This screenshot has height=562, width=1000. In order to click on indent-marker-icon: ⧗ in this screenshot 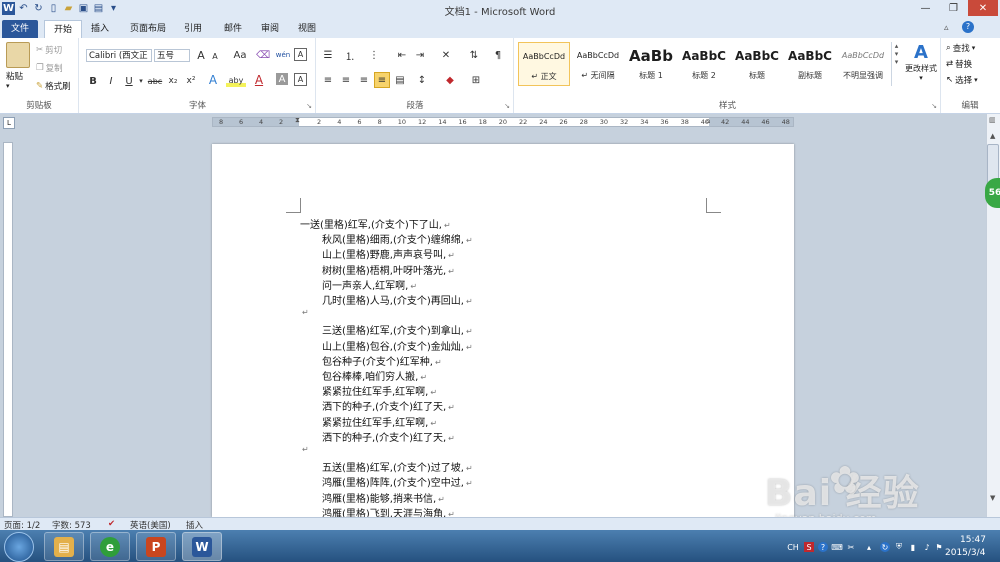, I will do `click(297, 120)`.